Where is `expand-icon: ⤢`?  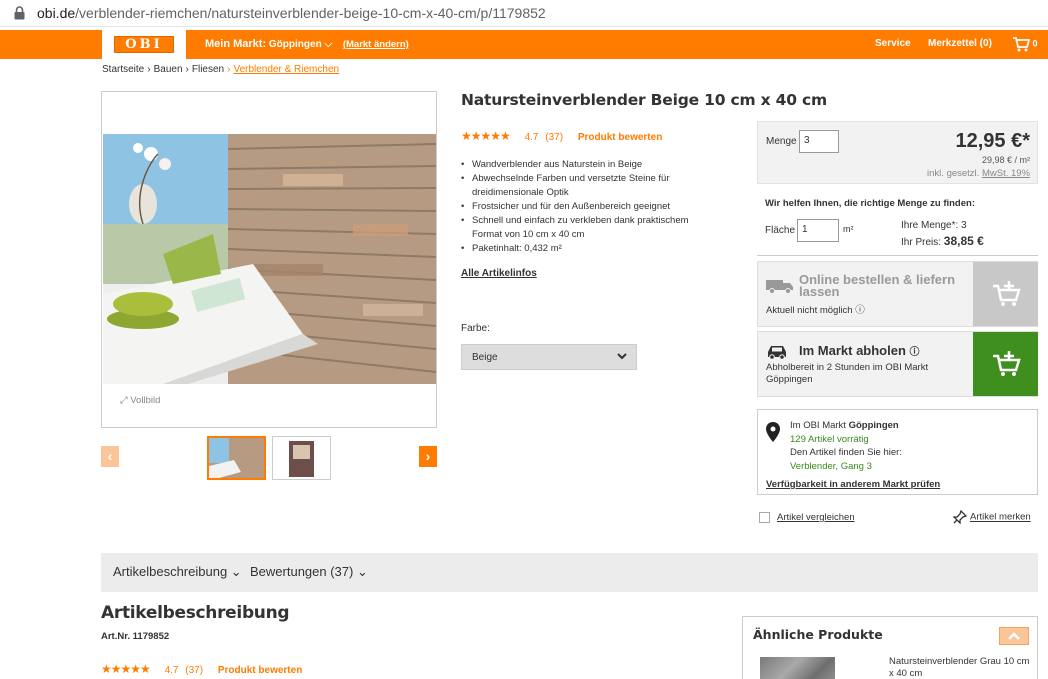 expand-icon: ⤢ is located at coordinates (124, 400).